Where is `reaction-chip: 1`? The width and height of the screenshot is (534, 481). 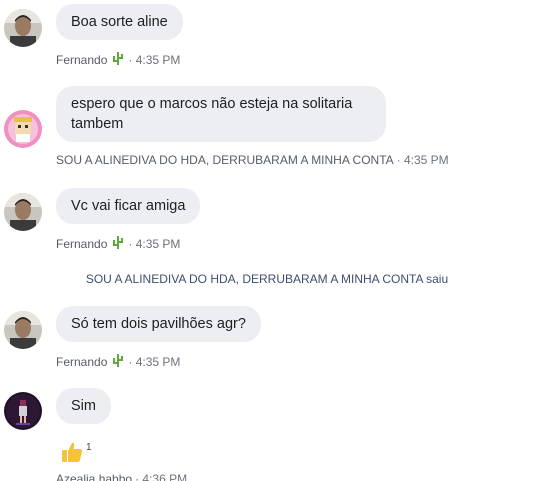
reaction-chip: 1 is located at coordinates (76, 454).